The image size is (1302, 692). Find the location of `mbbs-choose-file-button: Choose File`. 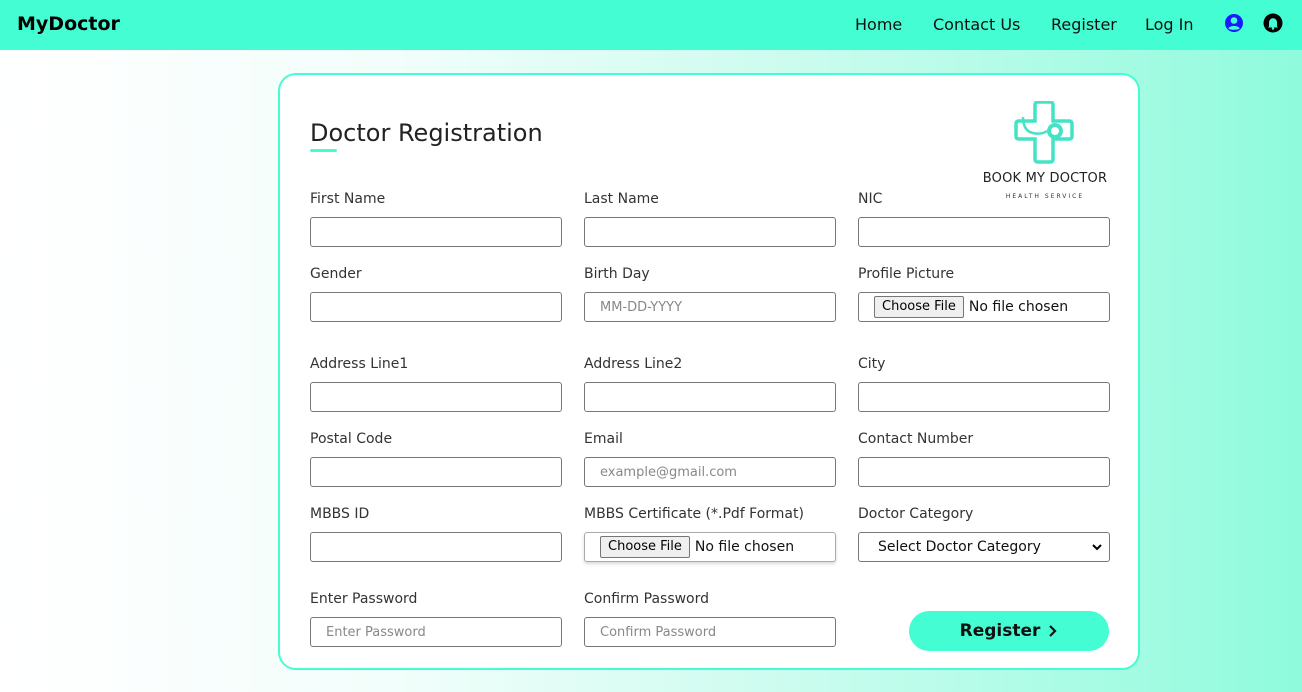

mbbs-choose-file-button: Choose File is located at coordinates (645, 547).